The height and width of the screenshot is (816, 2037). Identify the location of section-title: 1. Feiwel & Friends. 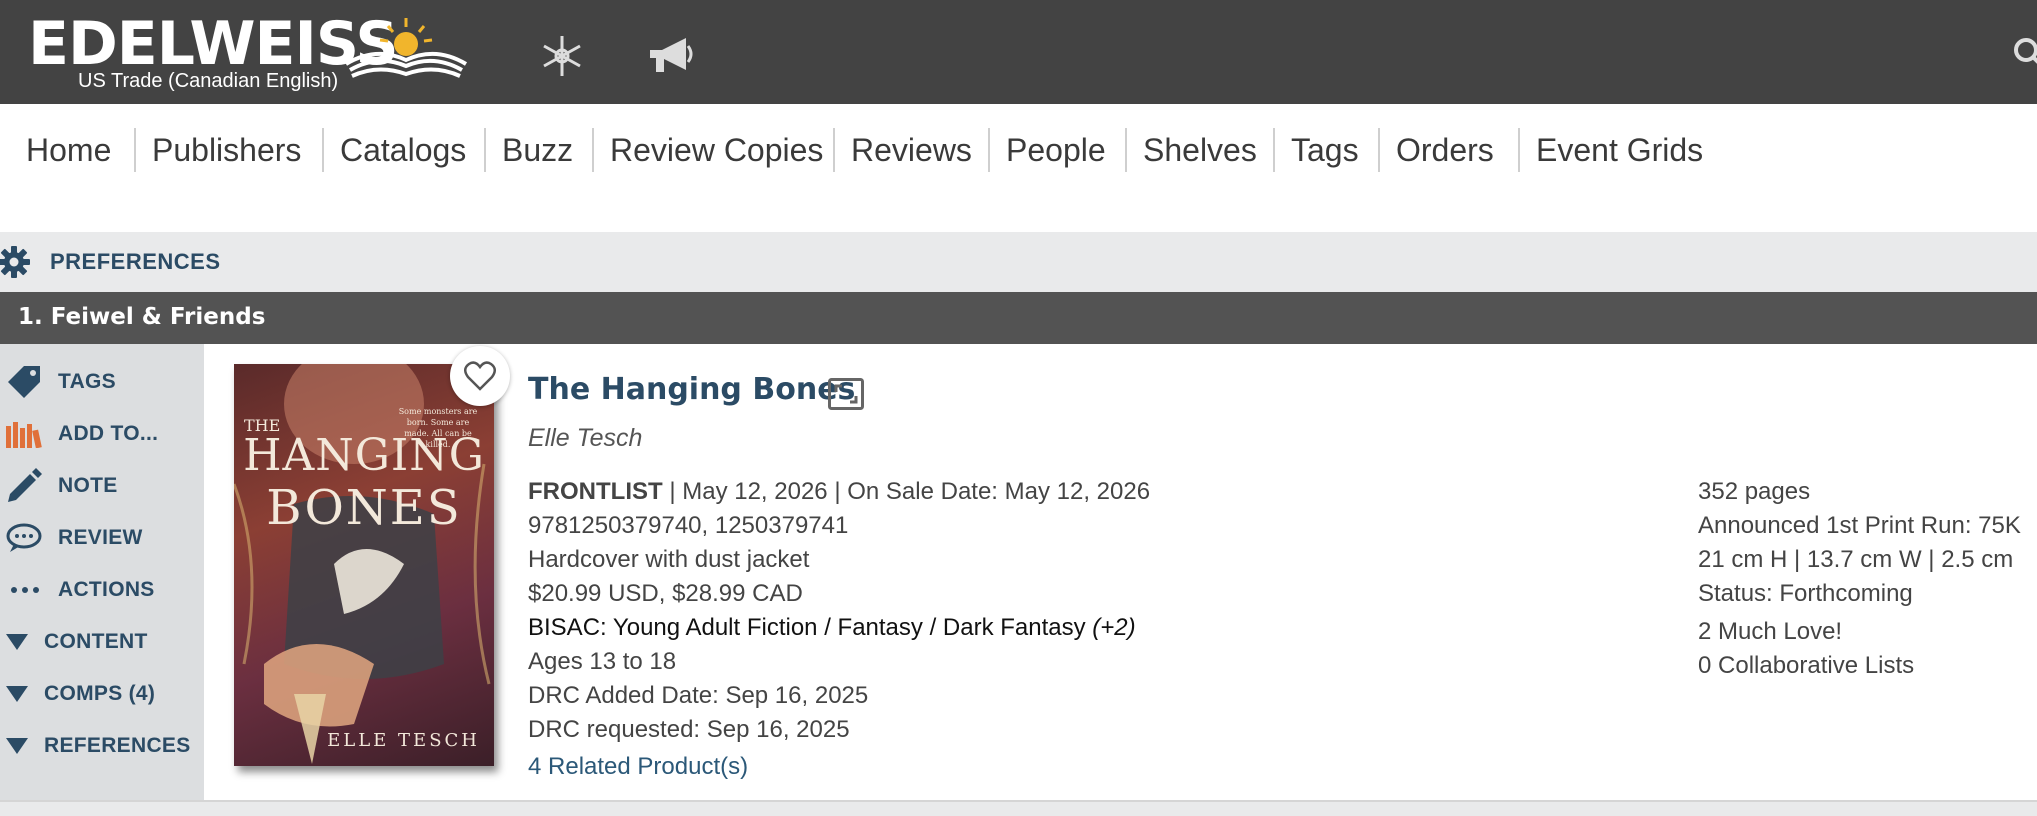
(142, 317).